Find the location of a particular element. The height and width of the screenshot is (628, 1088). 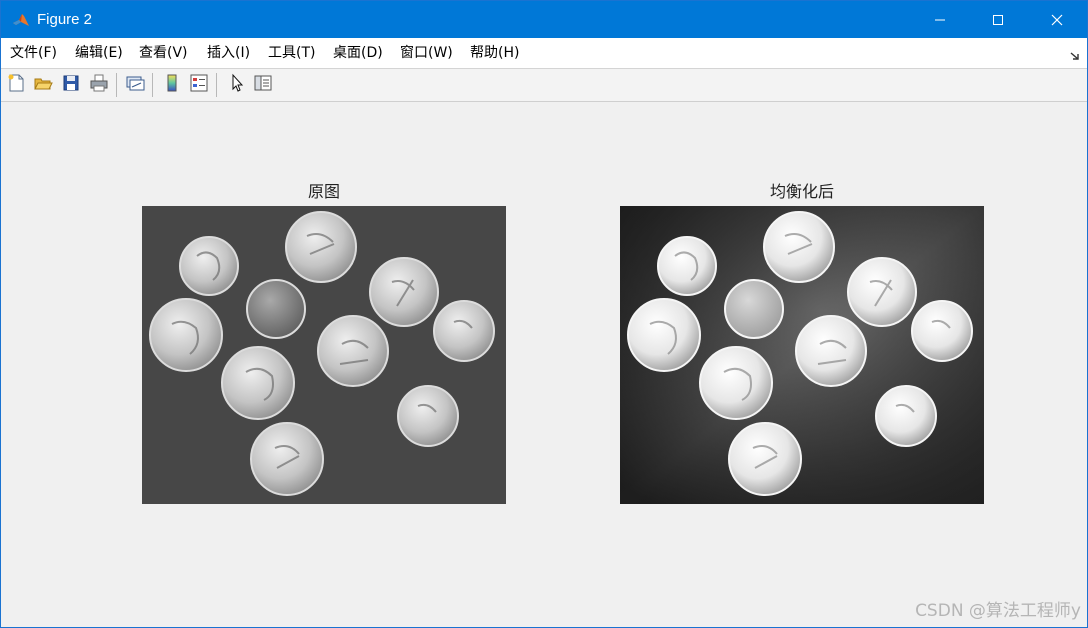

link-plot-icon is located at coordinates (135, 85).